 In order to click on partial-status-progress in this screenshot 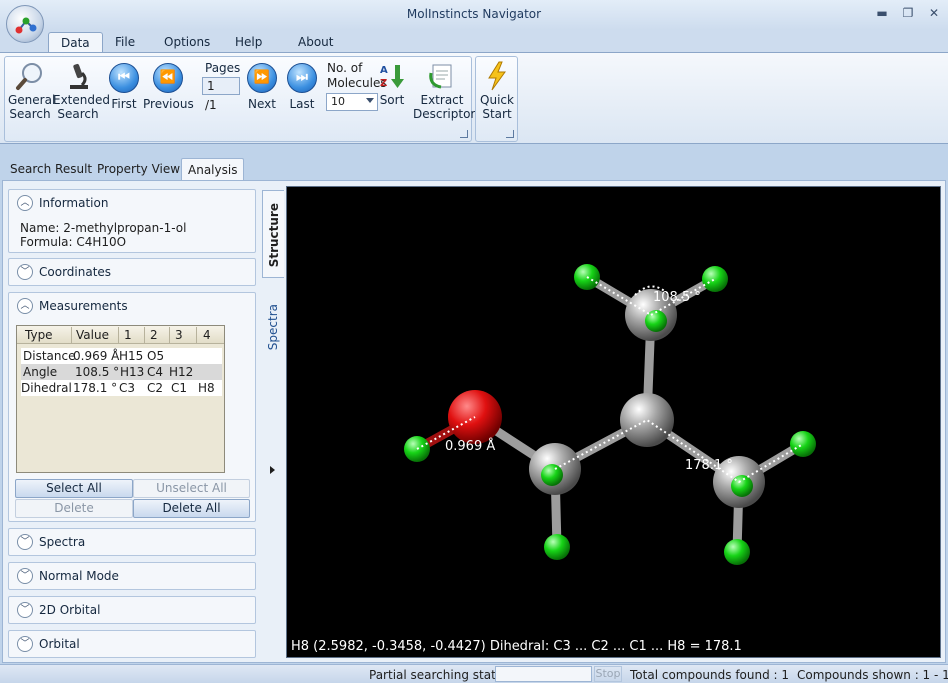, I will do `click(543, 674)`.